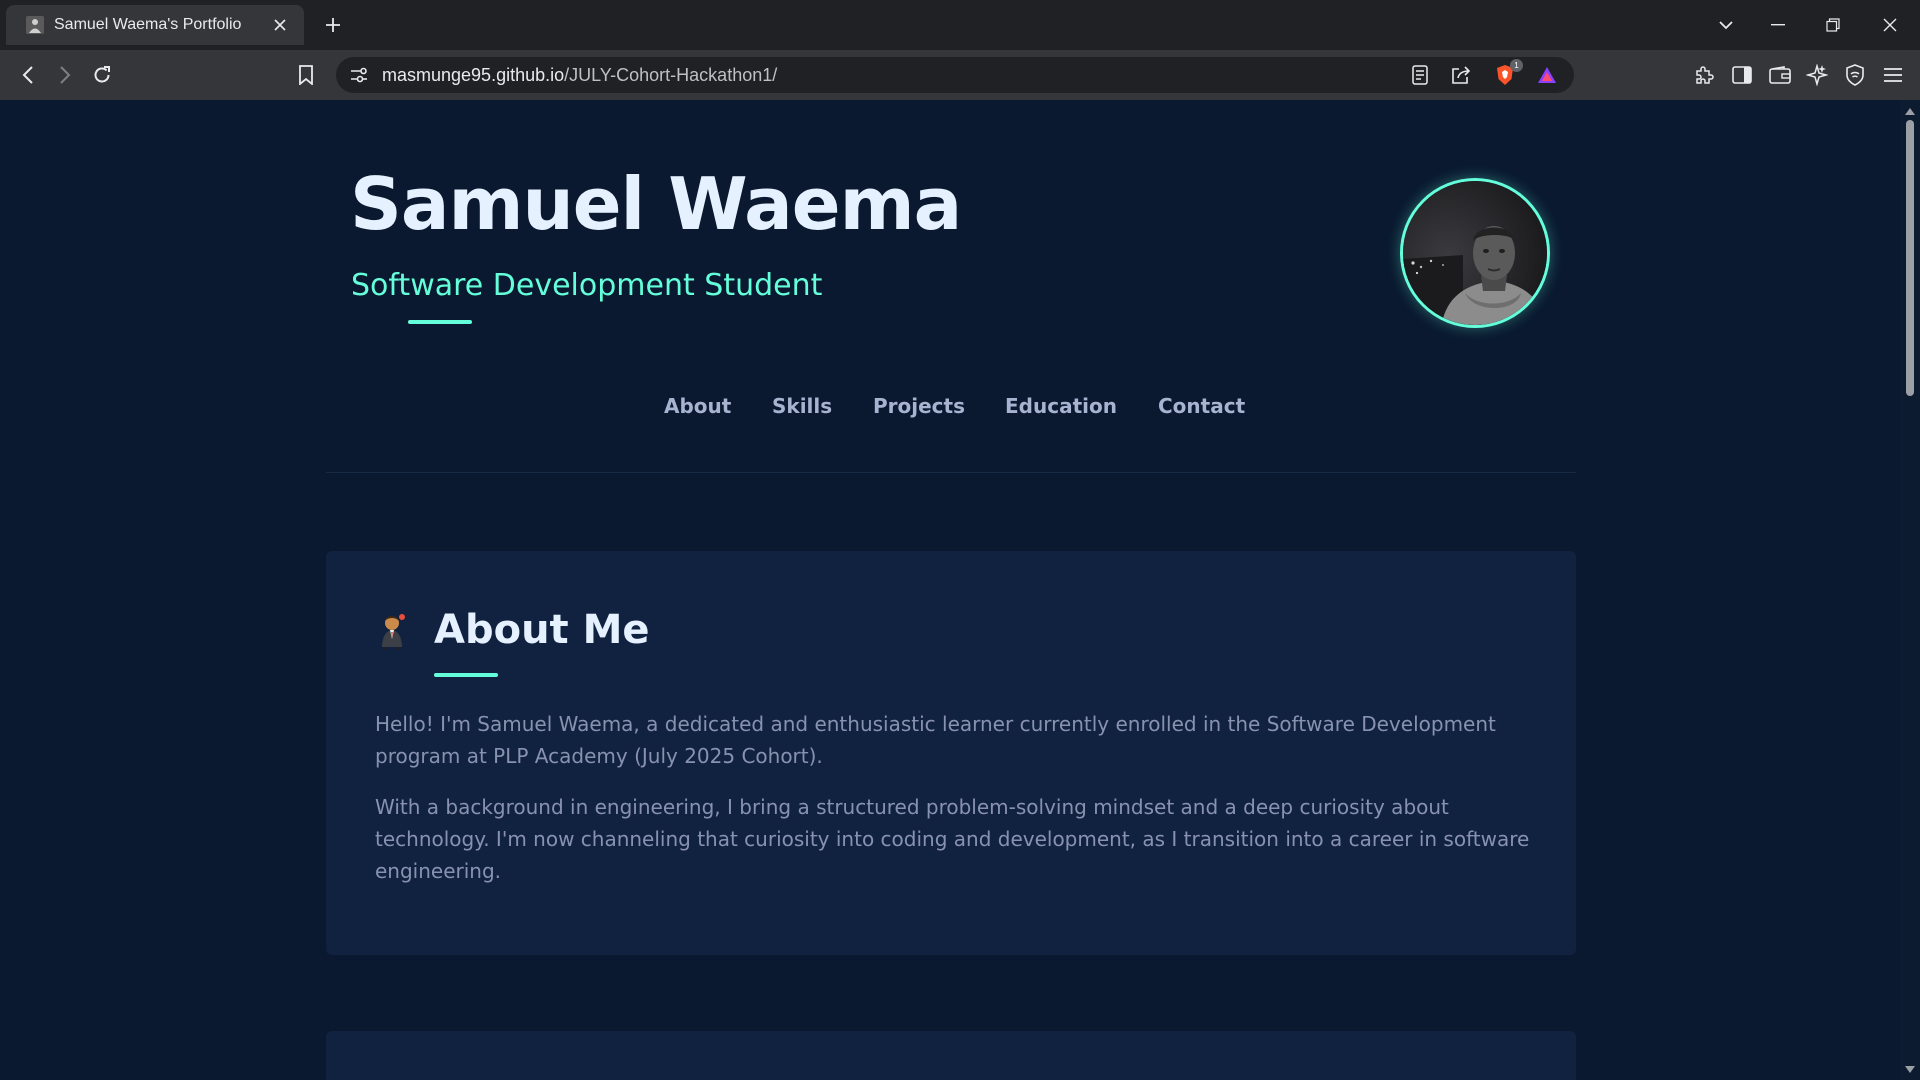 This screenshot has height=1080, width=1920. What do you see at coordinates (1742, 75) in the screenshot?
I see `sidebar-icon` at bounding box center [1742, 75].